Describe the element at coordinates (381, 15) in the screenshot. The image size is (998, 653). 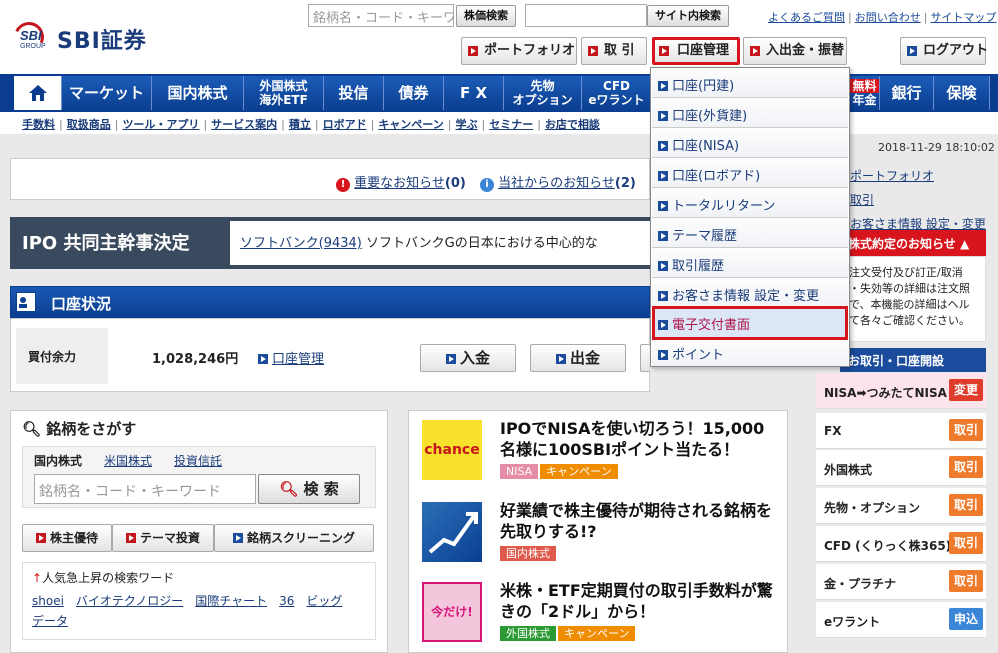
I see `stock-search-input: 銘柄名・コード・キーワード` at that location.